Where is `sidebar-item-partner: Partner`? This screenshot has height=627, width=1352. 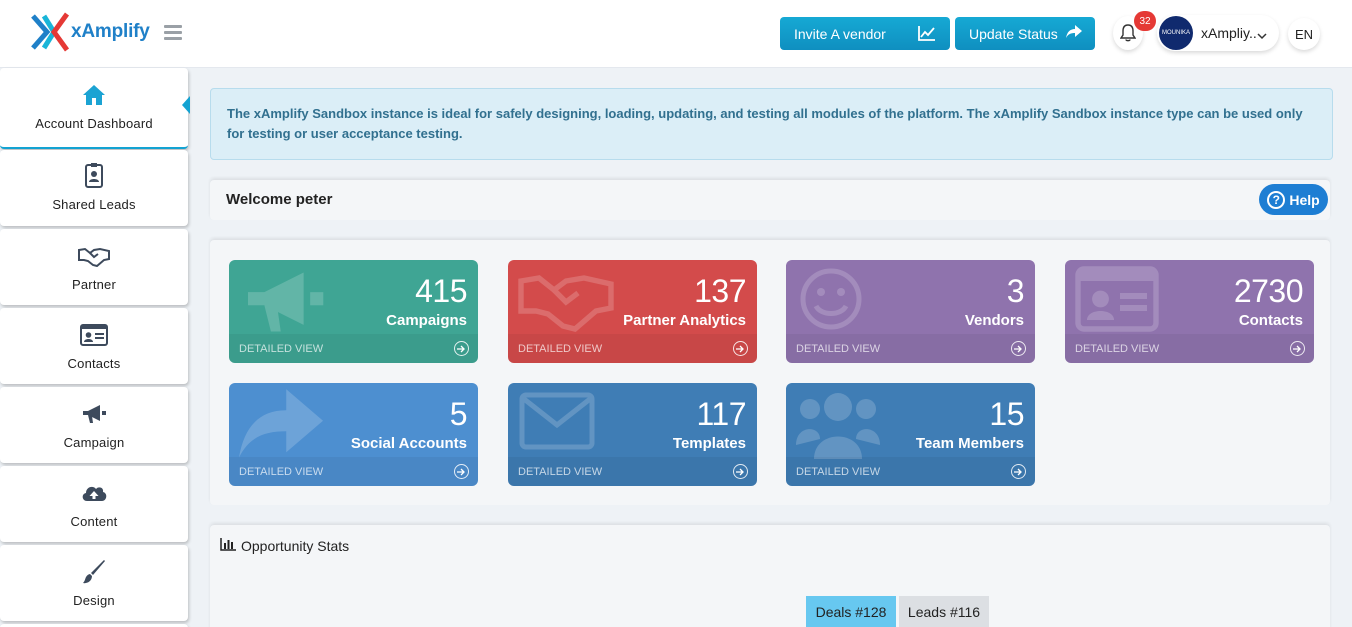 sidebar-item-partner: Partner is located at coordinates (94, 267).